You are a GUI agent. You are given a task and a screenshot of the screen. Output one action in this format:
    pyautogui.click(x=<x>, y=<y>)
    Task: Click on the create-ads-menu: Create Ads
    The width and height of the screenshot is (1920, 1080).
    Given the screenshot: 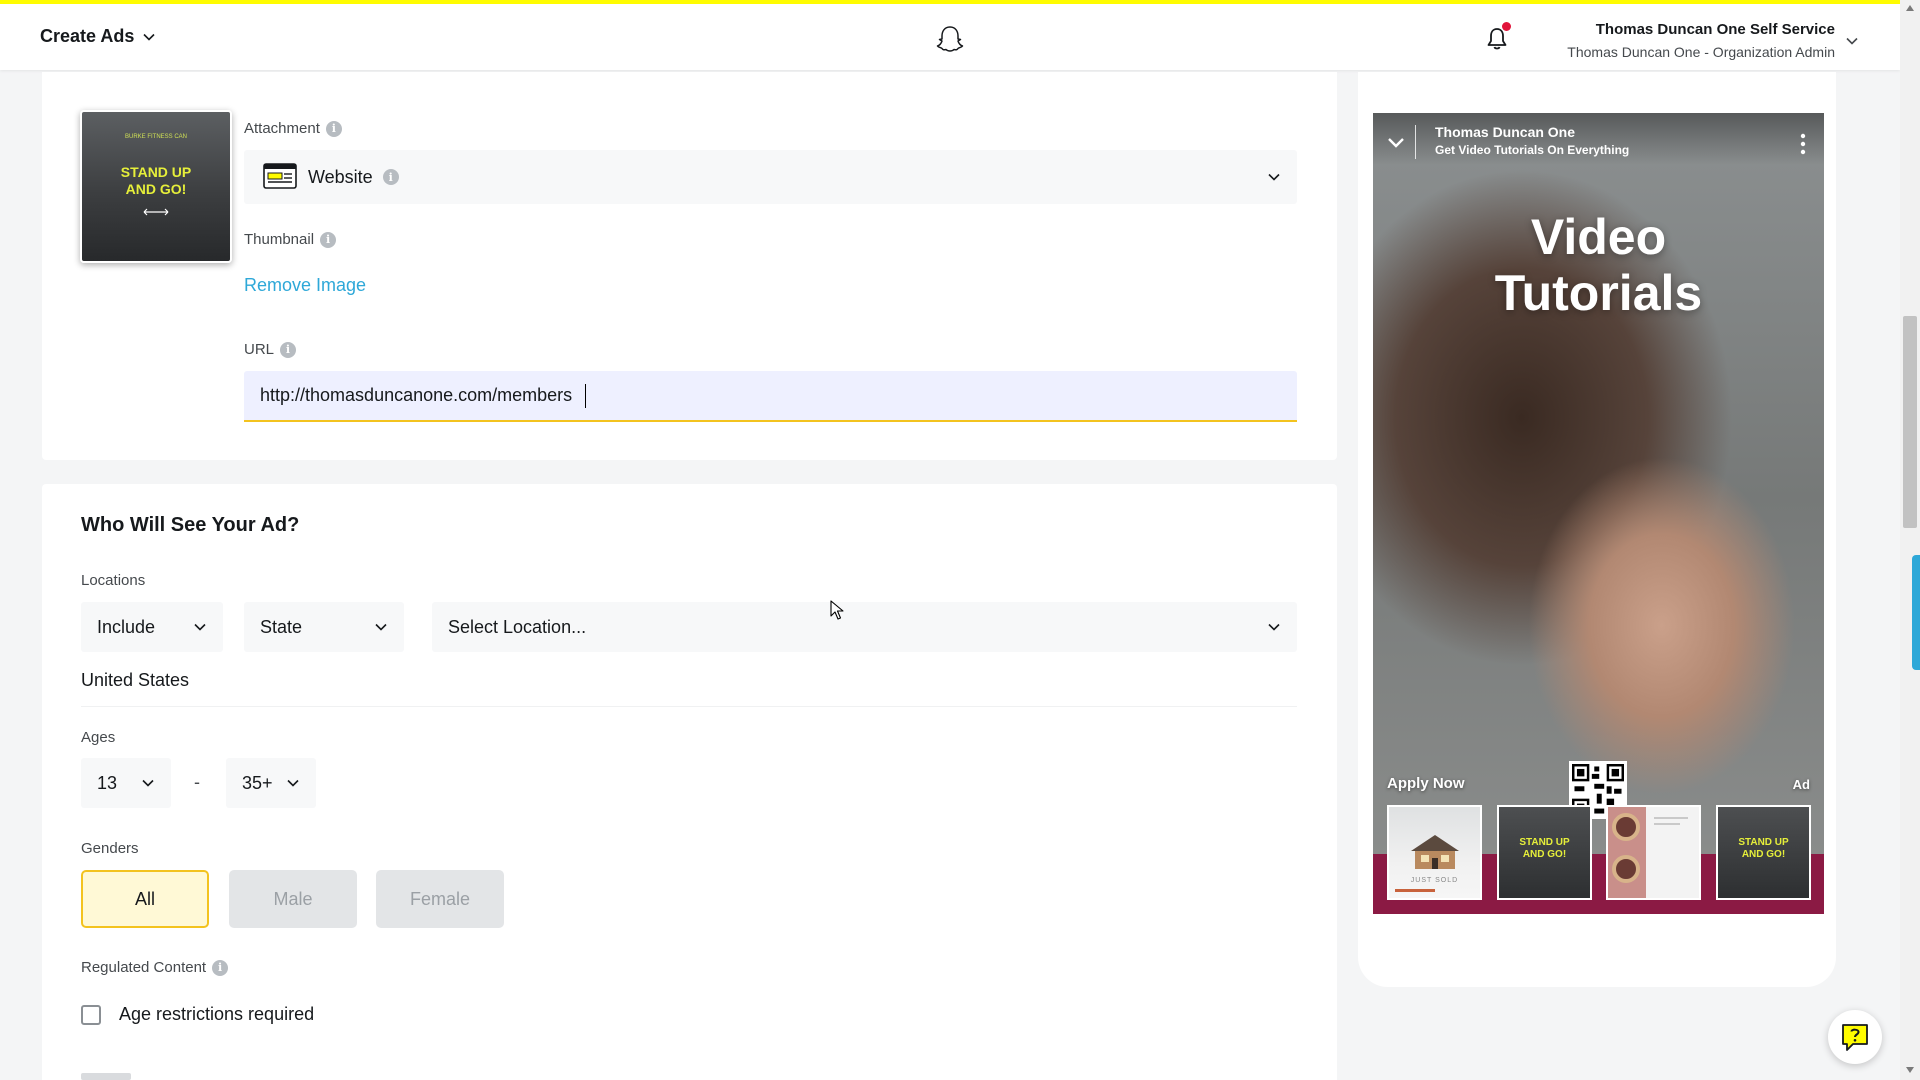 What is the action you would take?
    pyautogui.click(x=98, y=36)
    